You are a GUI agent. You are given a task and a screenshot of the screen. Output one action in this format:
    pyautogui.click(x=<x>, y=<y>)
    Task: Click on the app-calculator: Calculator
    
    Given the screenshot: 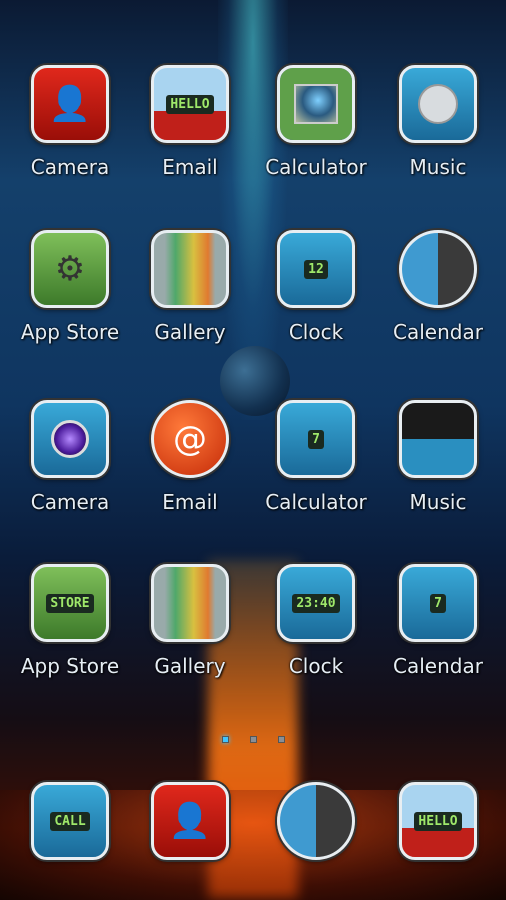 What is the action you would take?
    pyautogui.click(x=316, y=122)
    